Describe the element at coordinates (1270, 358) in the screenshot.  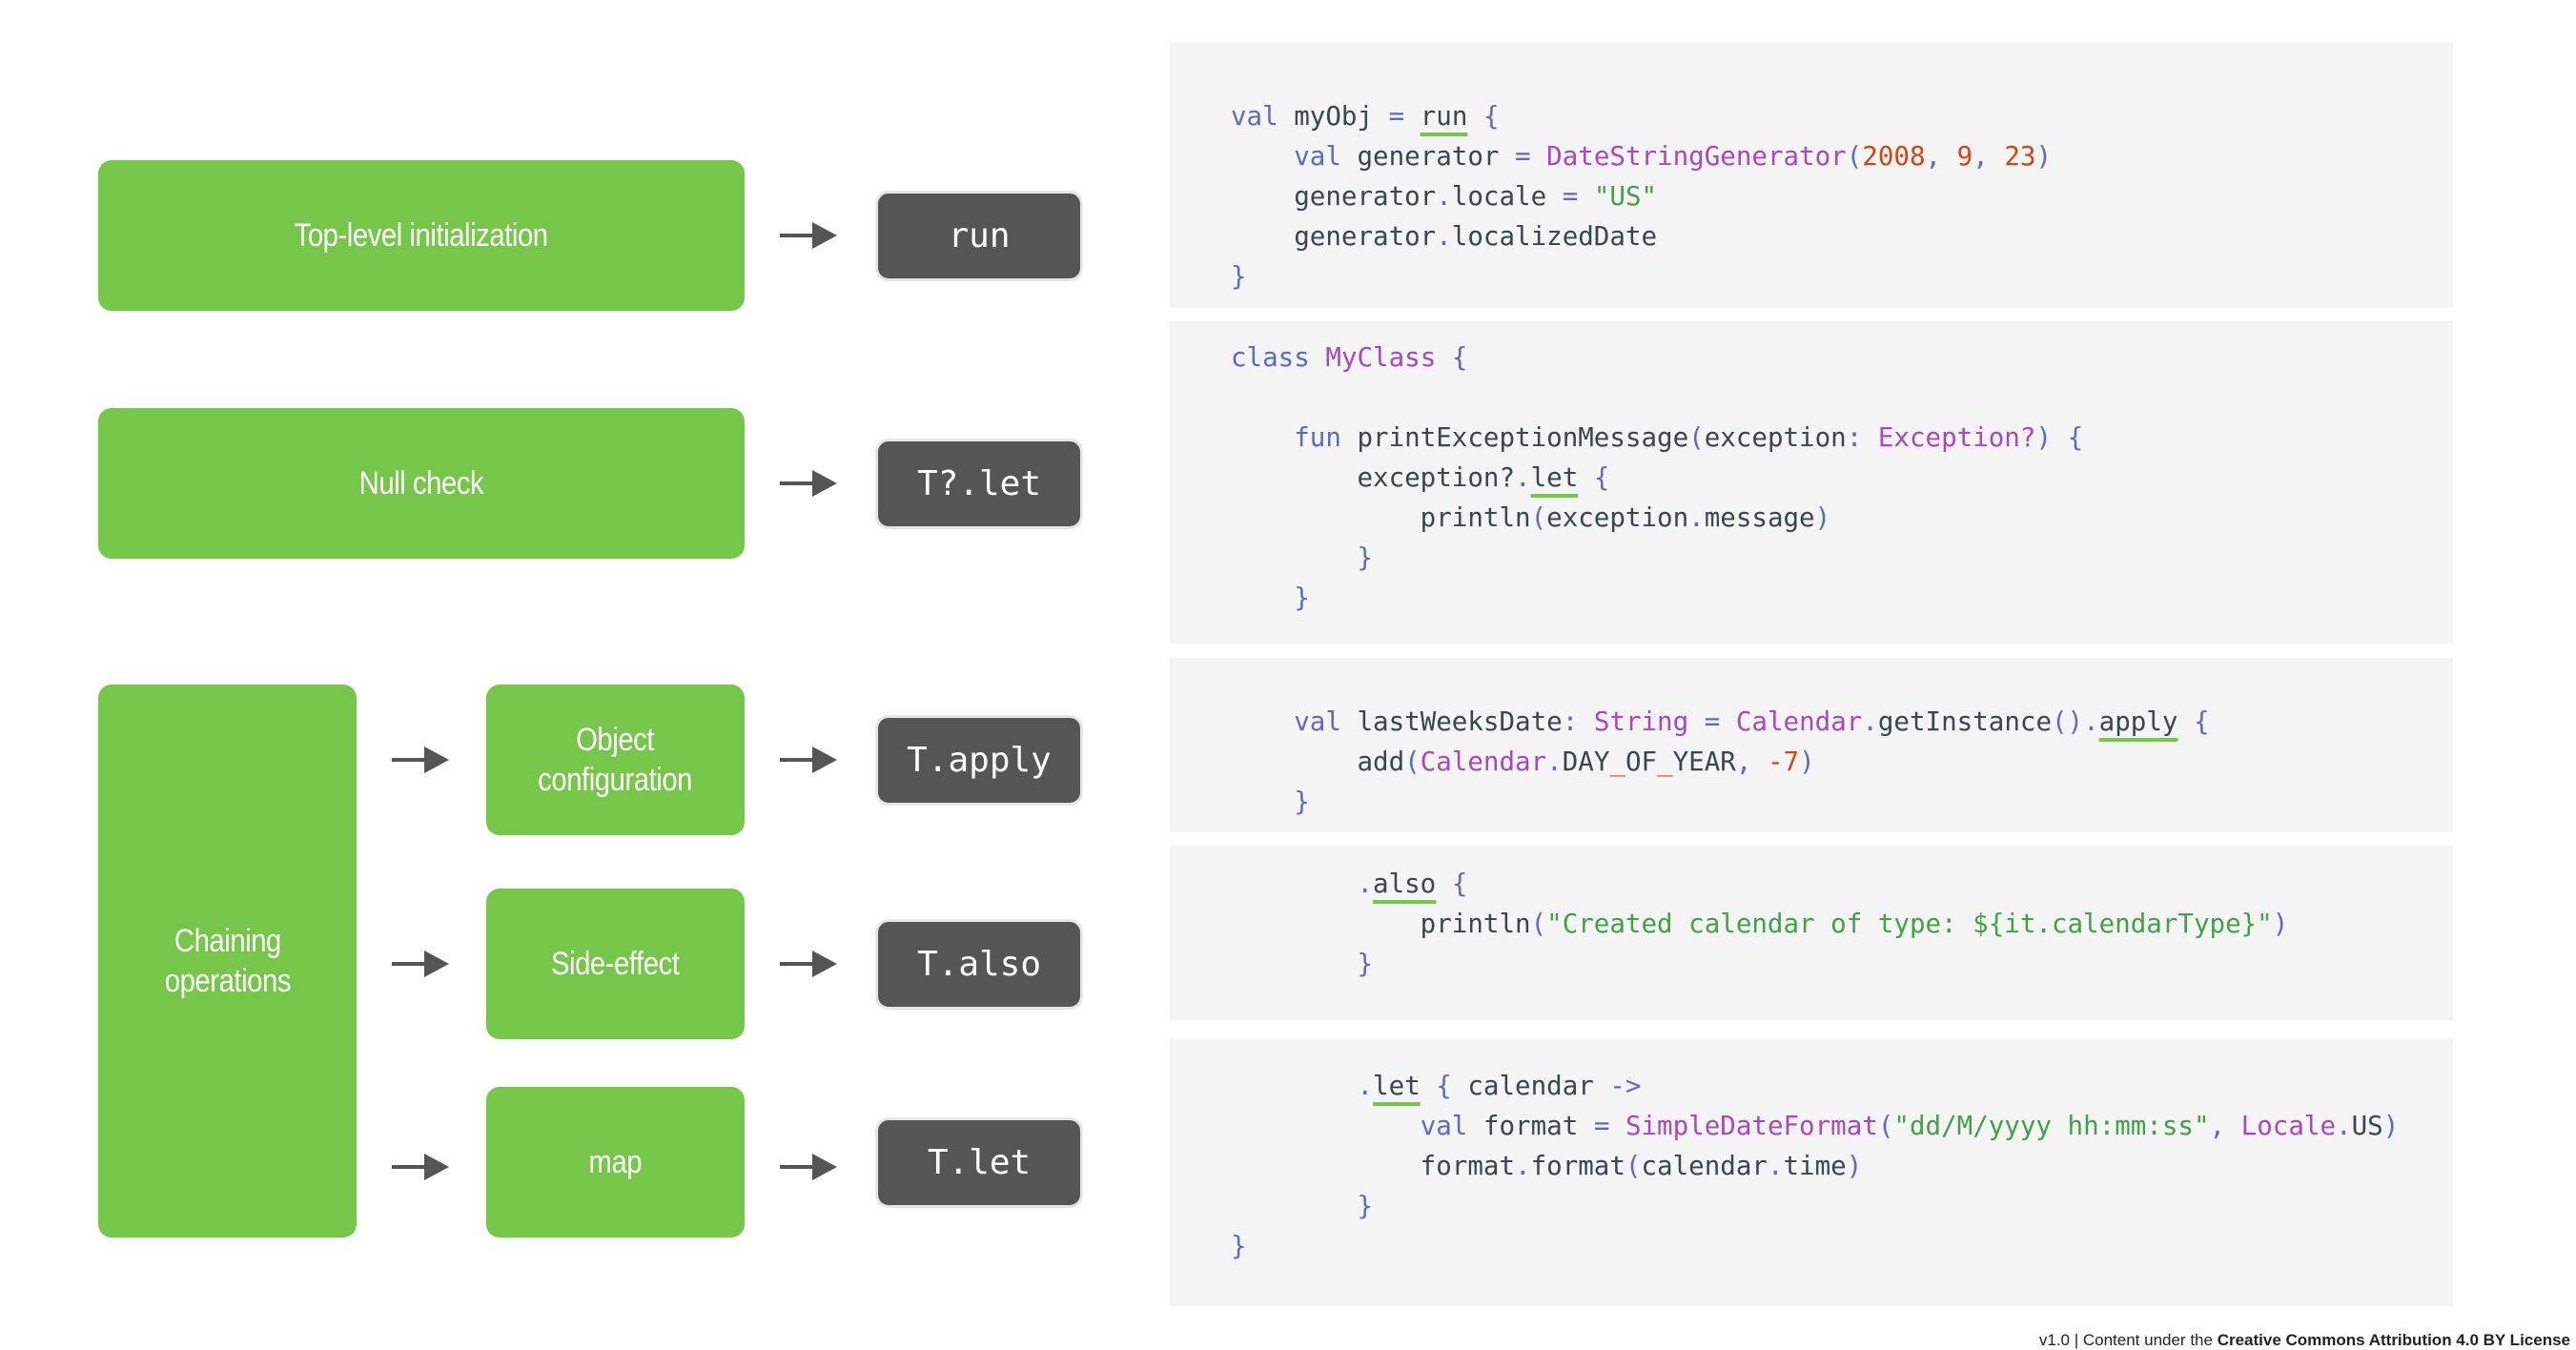
I see `code-token: class` at that location.